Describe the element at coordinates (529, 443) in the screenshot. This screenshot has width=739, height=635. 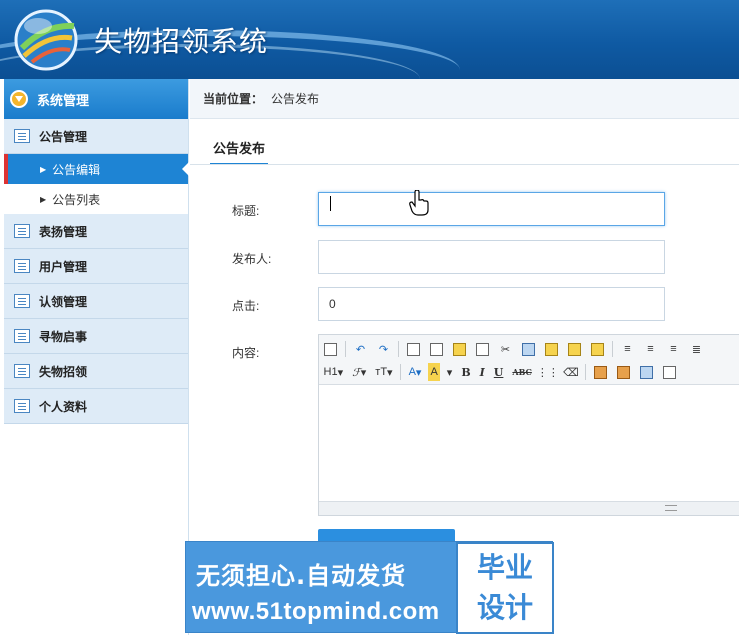
I see `editor-content-area` at that location.